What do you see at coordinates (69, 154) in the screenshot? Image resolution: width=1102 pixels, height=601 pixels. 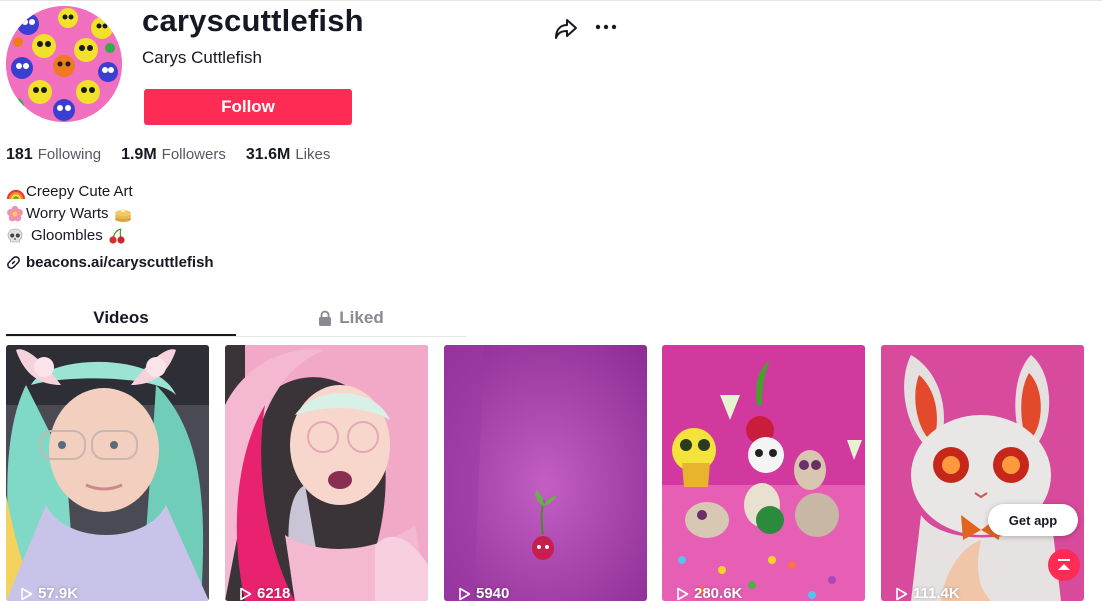 I see `following-label: Following` at bounding box center [69, 154].